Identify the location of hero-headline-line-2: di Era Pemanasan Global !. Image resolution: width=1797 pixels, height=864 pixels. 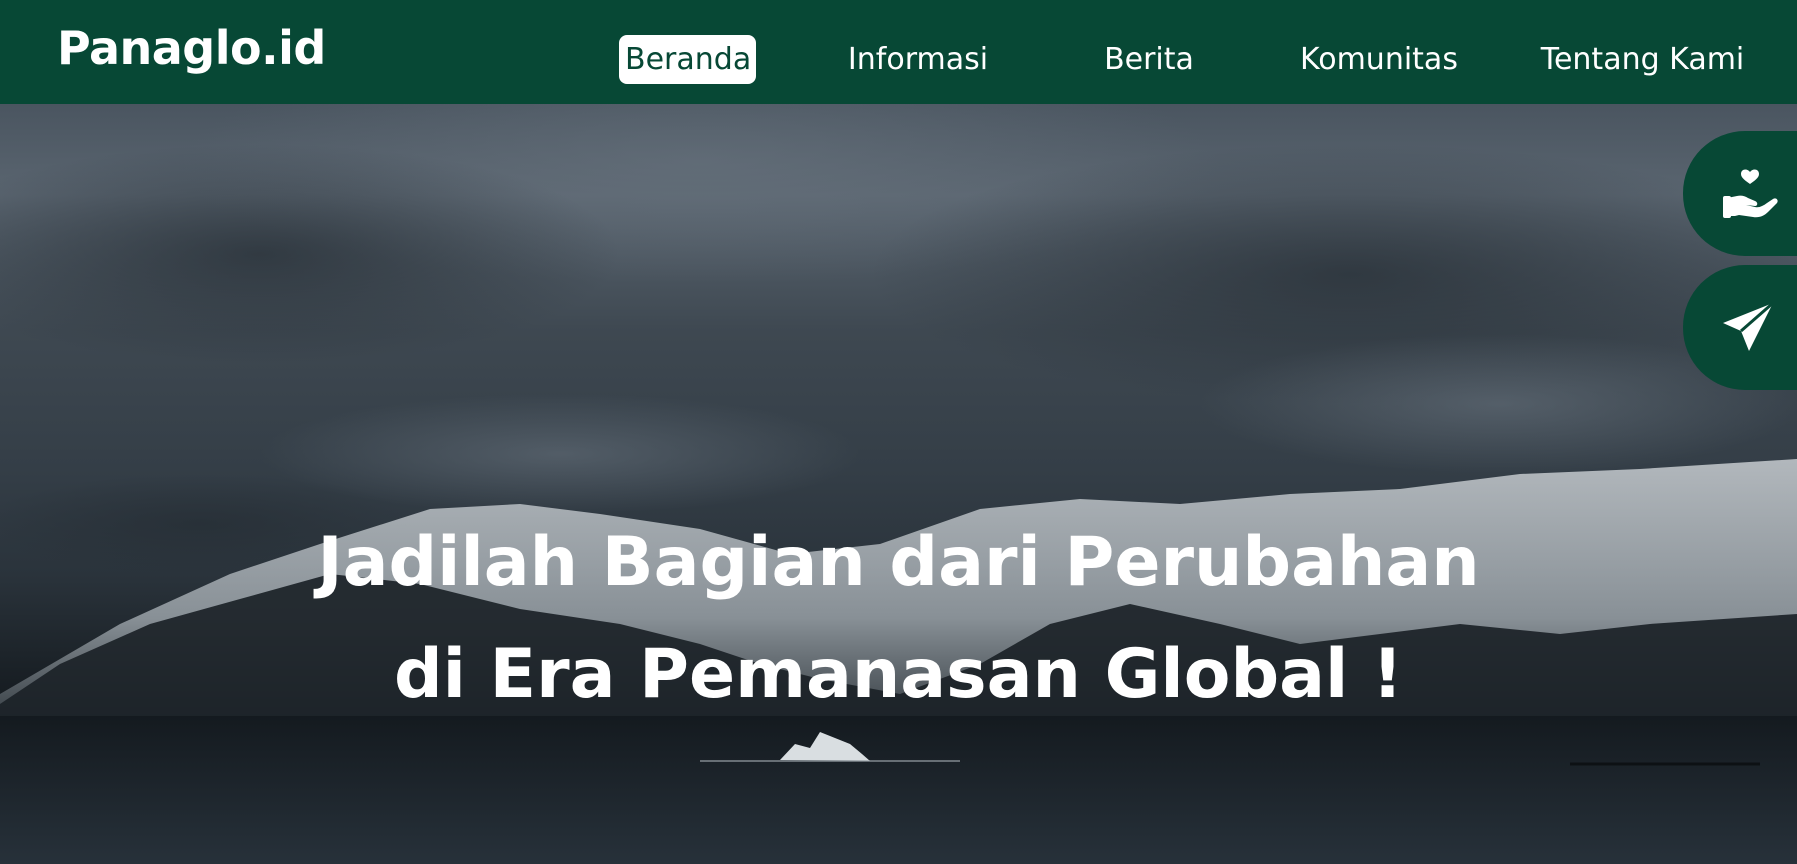
(898, 674).